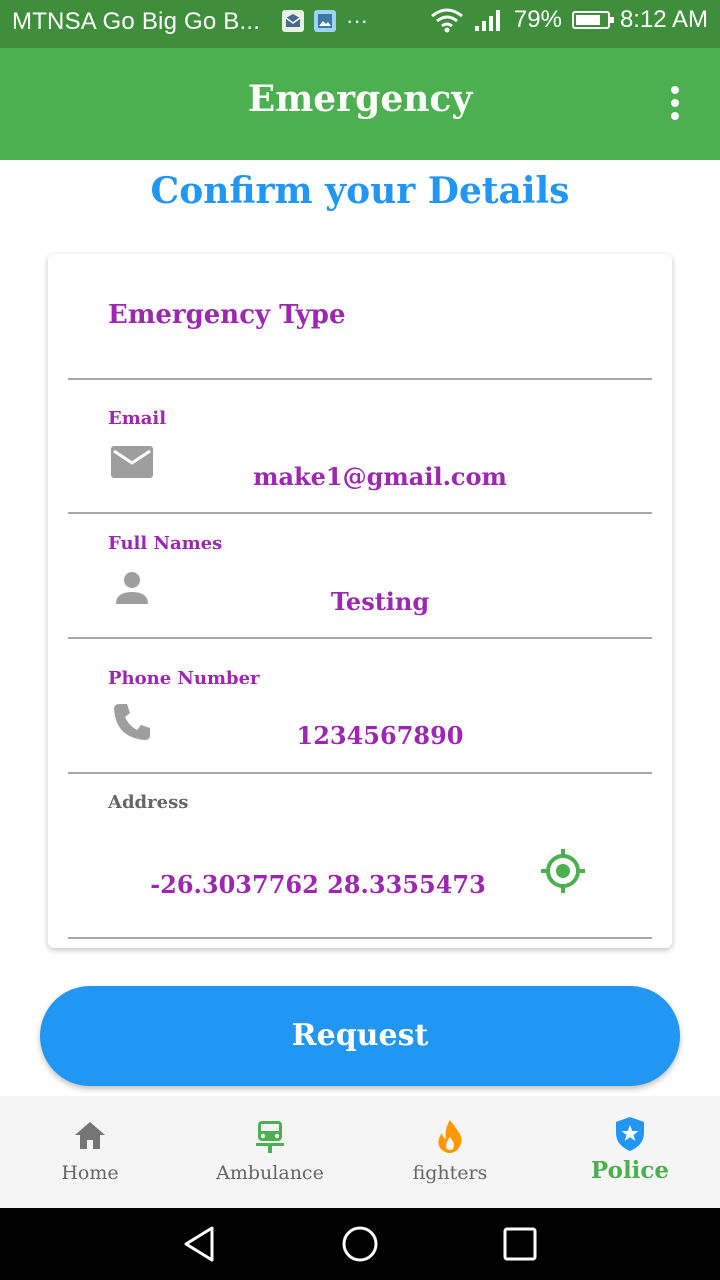 The image size is (720, 1280). Describe the element at coordinates (132, 722) in the screenshot. I see `phone-icon` at that location.